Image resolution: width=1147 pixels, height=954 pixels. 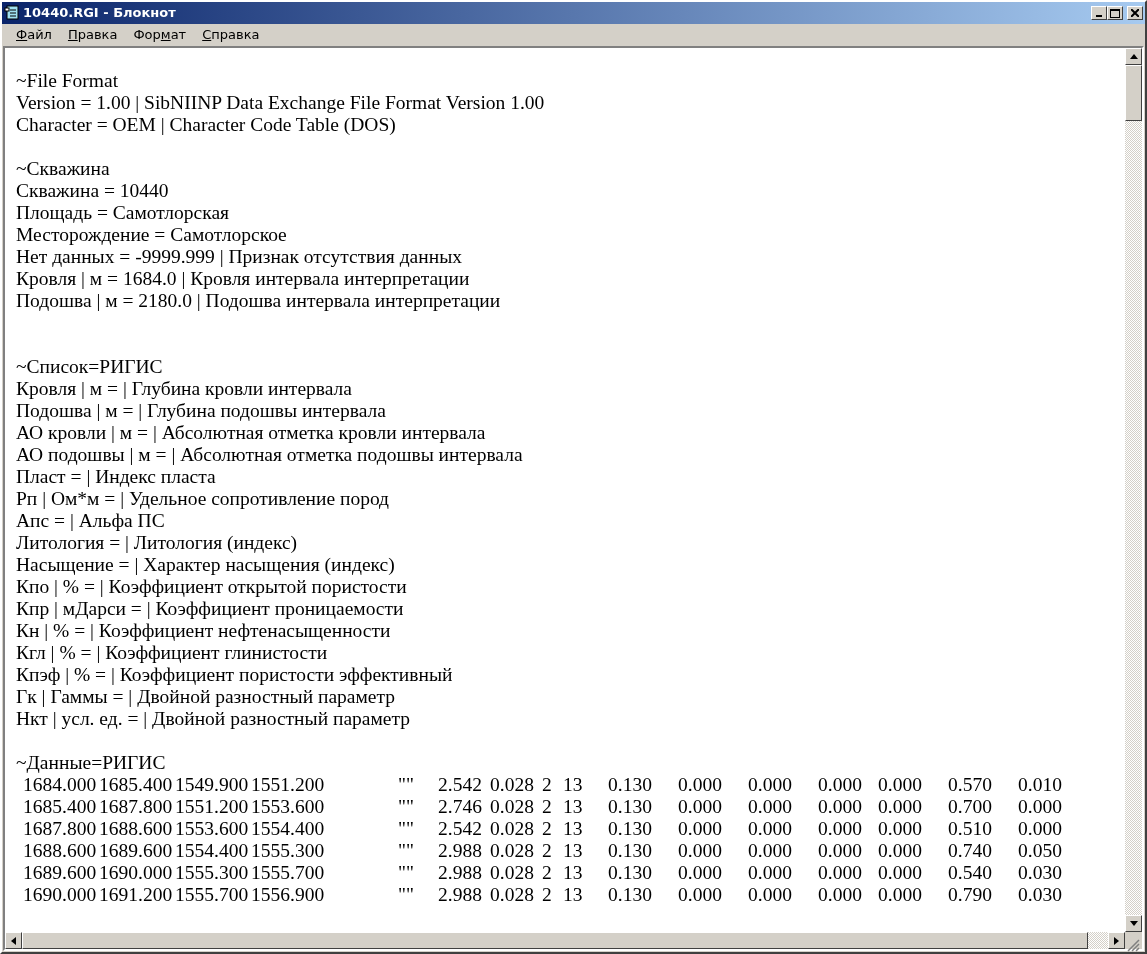 What do you see at coordinates (288, 806) in the screenshot?
I see `data-value: 1553.600` at bounding box center [288, 806].